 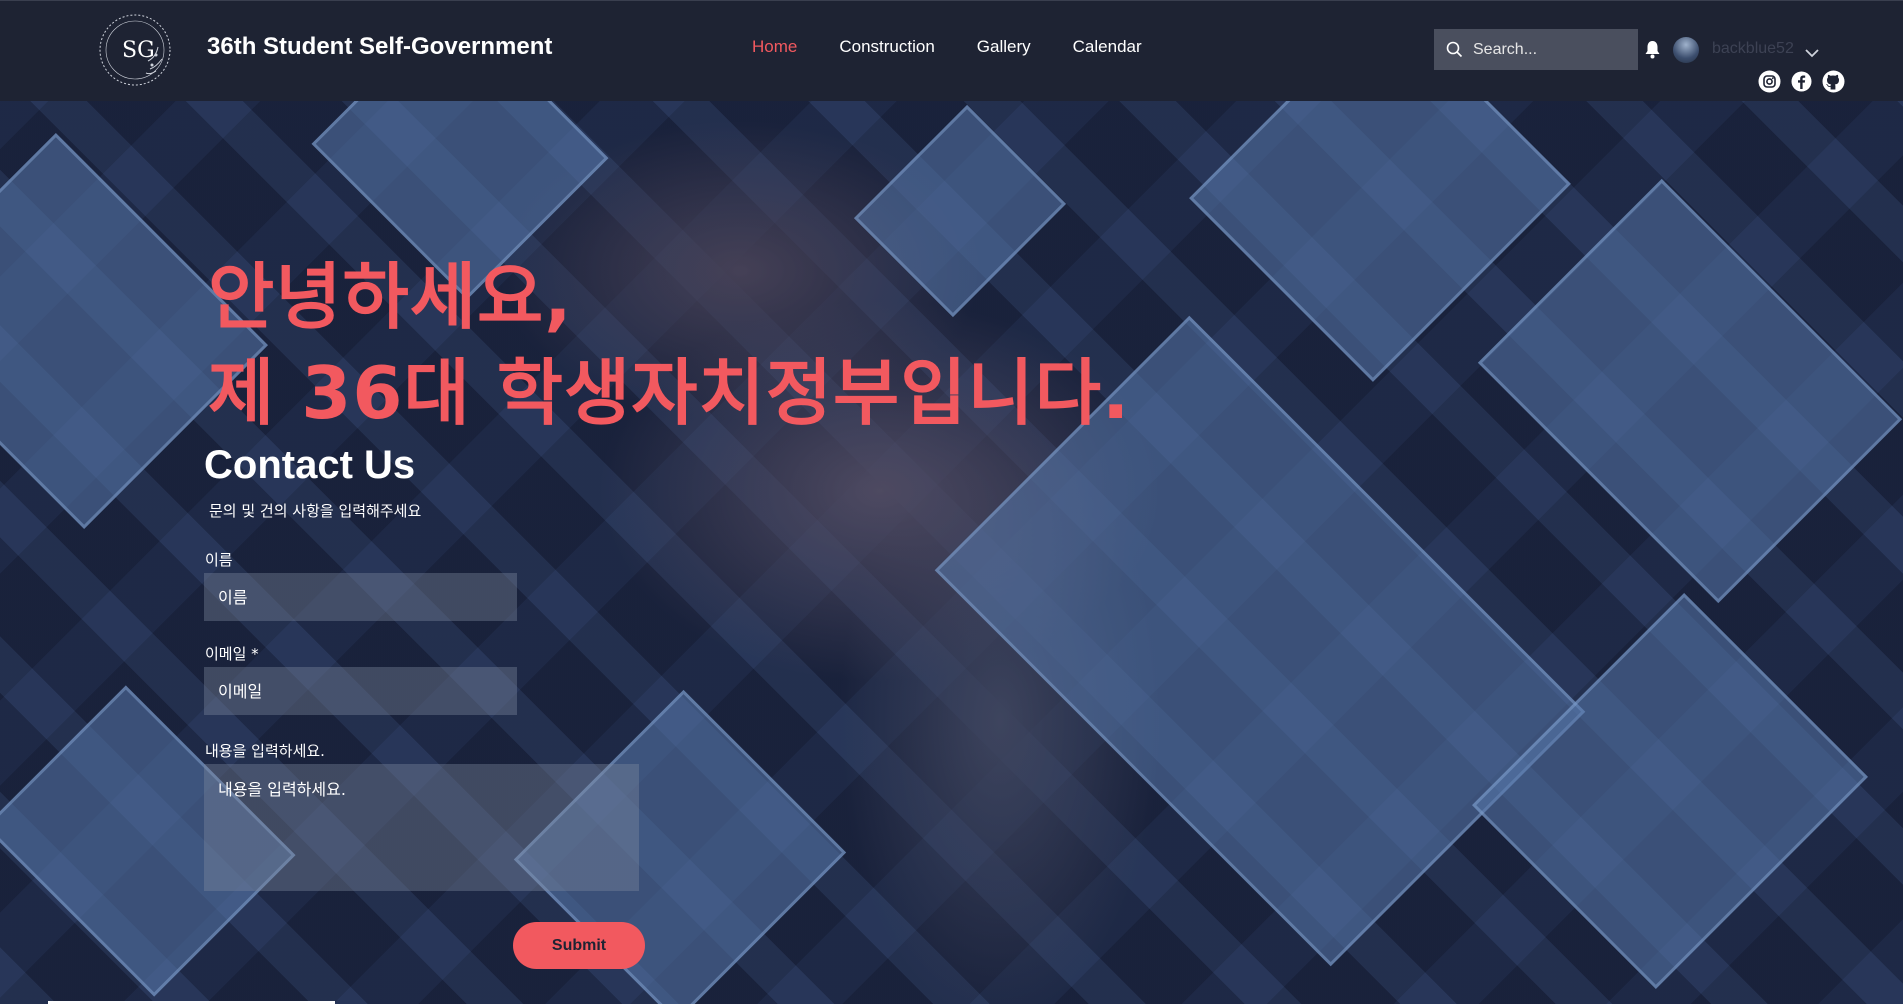 I want to click on search-bar, so click(x=1536, y=49).